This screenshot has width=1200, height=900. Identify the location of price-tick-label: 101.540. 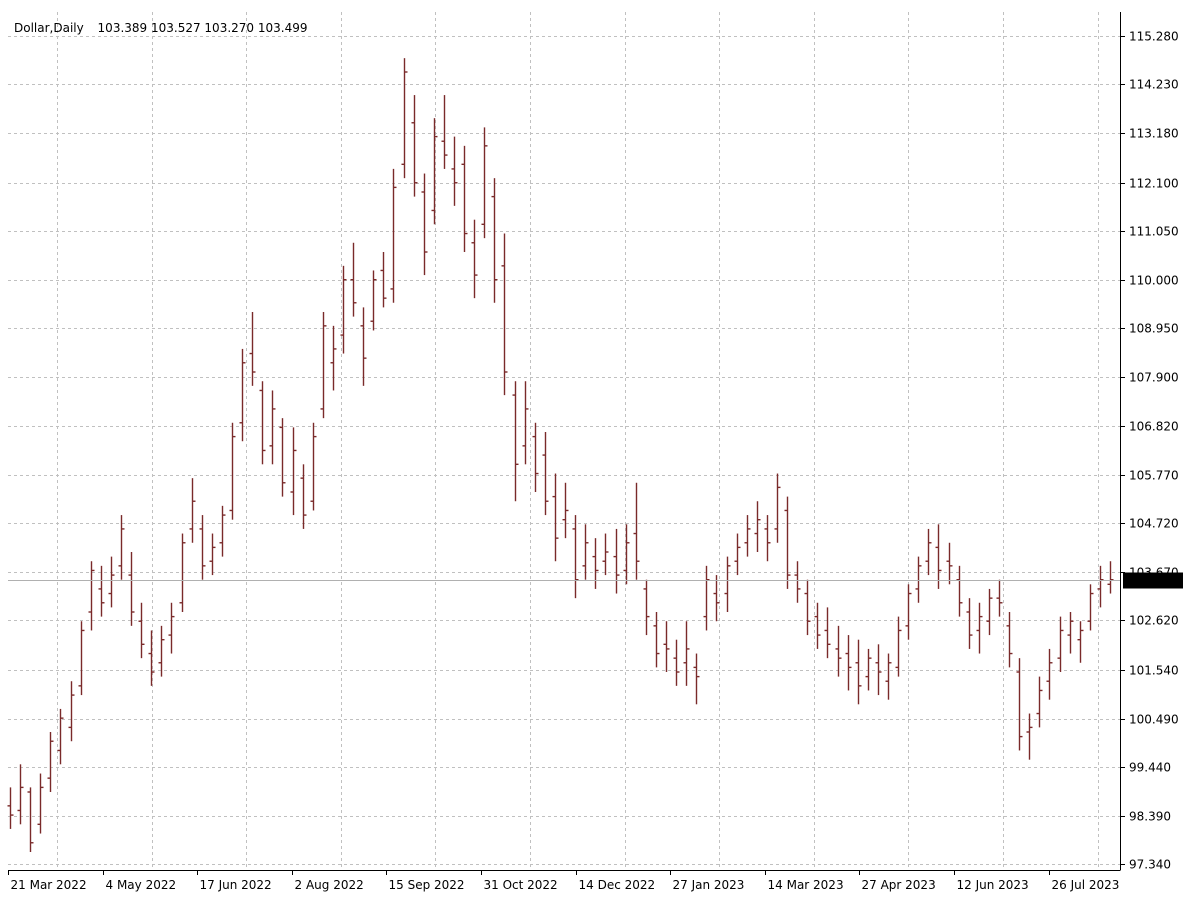
(1154, 671).